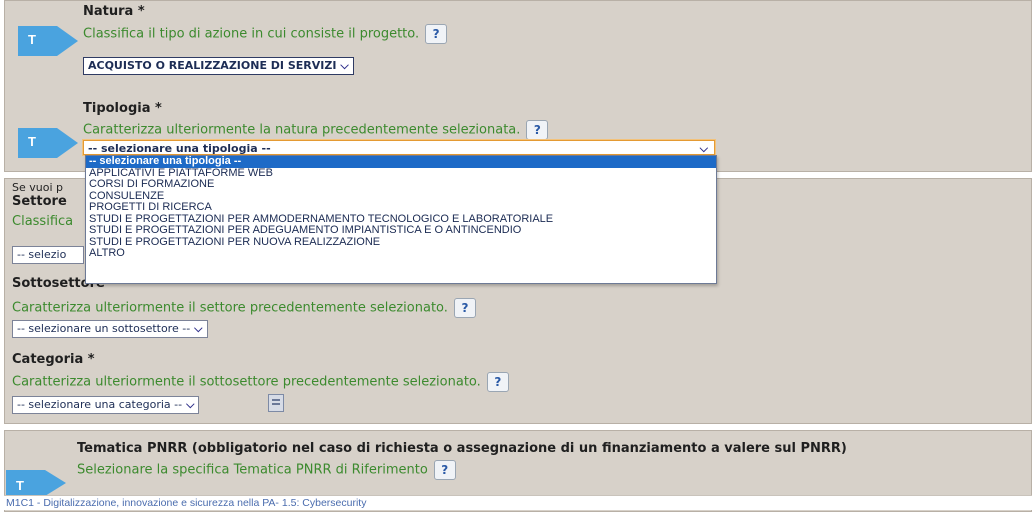 The height and width of the screenshot is (518, 1036). I want to click on tipologia-option: CORSI DI FORMAZIONE, so click(401, 184).